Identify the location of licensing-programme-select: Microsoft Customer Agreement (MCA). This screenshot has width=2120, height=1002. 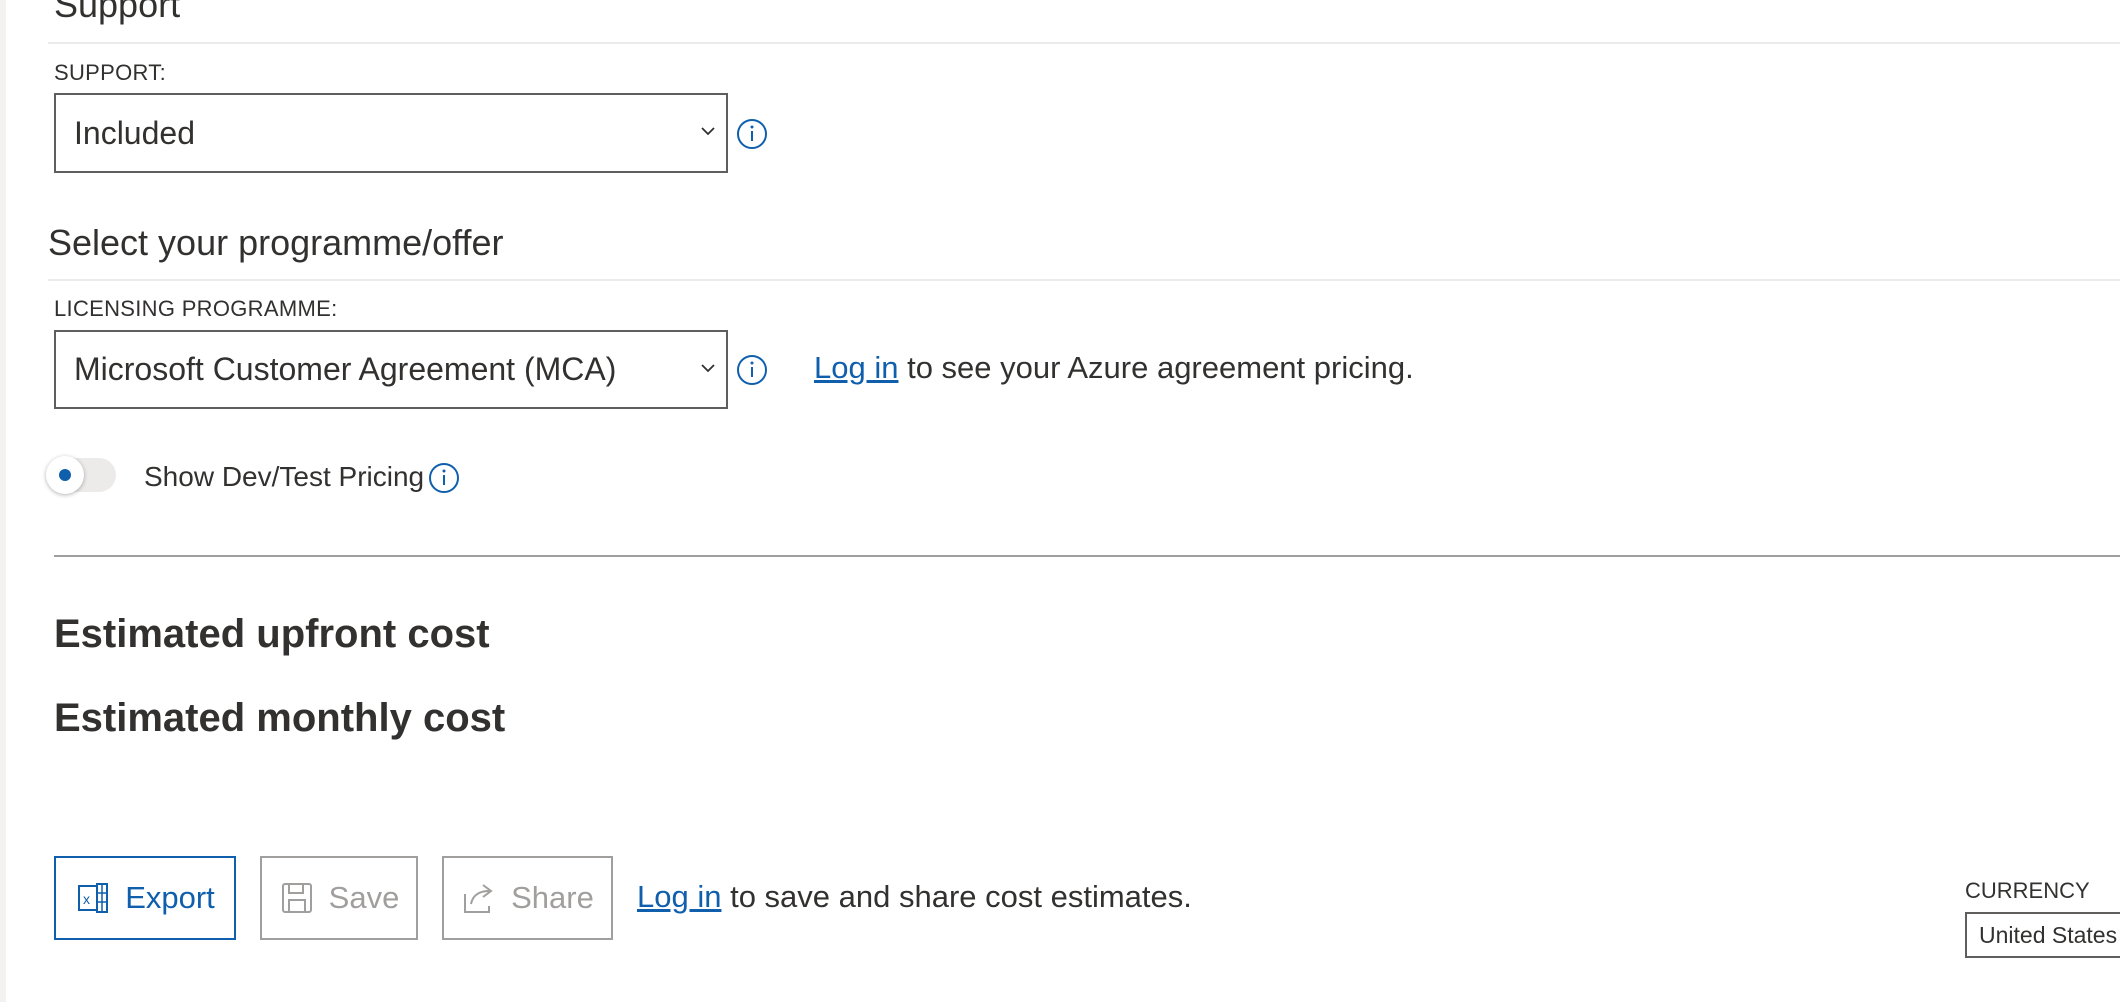
(391, 369).